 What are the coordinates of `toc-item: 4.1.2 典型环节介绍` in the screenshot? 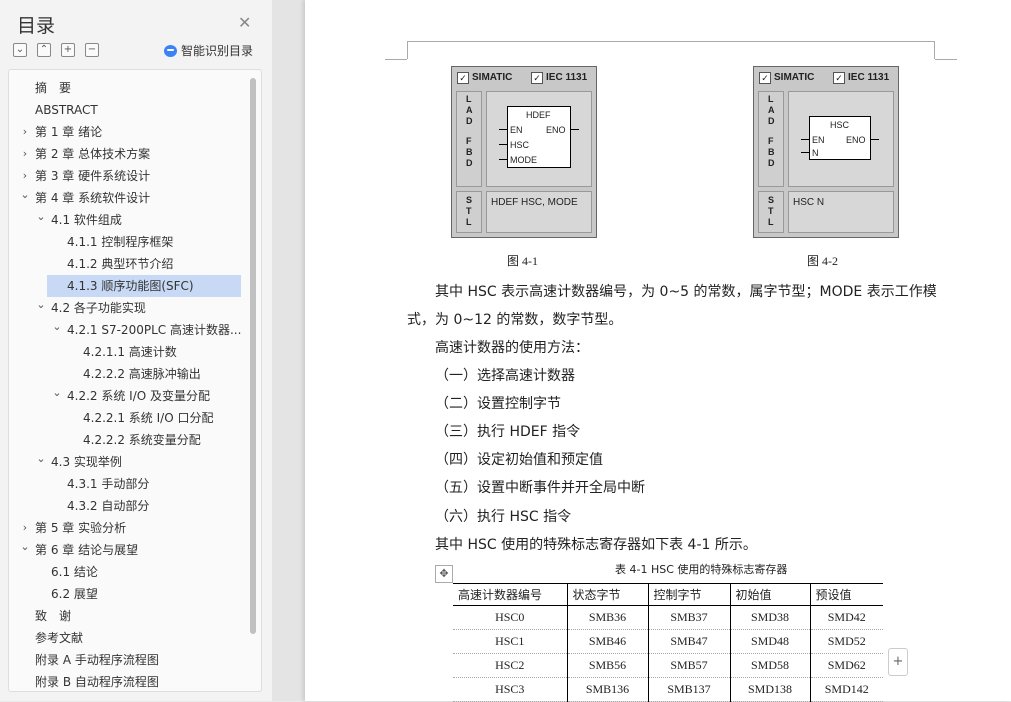 It's located at (125, 264).